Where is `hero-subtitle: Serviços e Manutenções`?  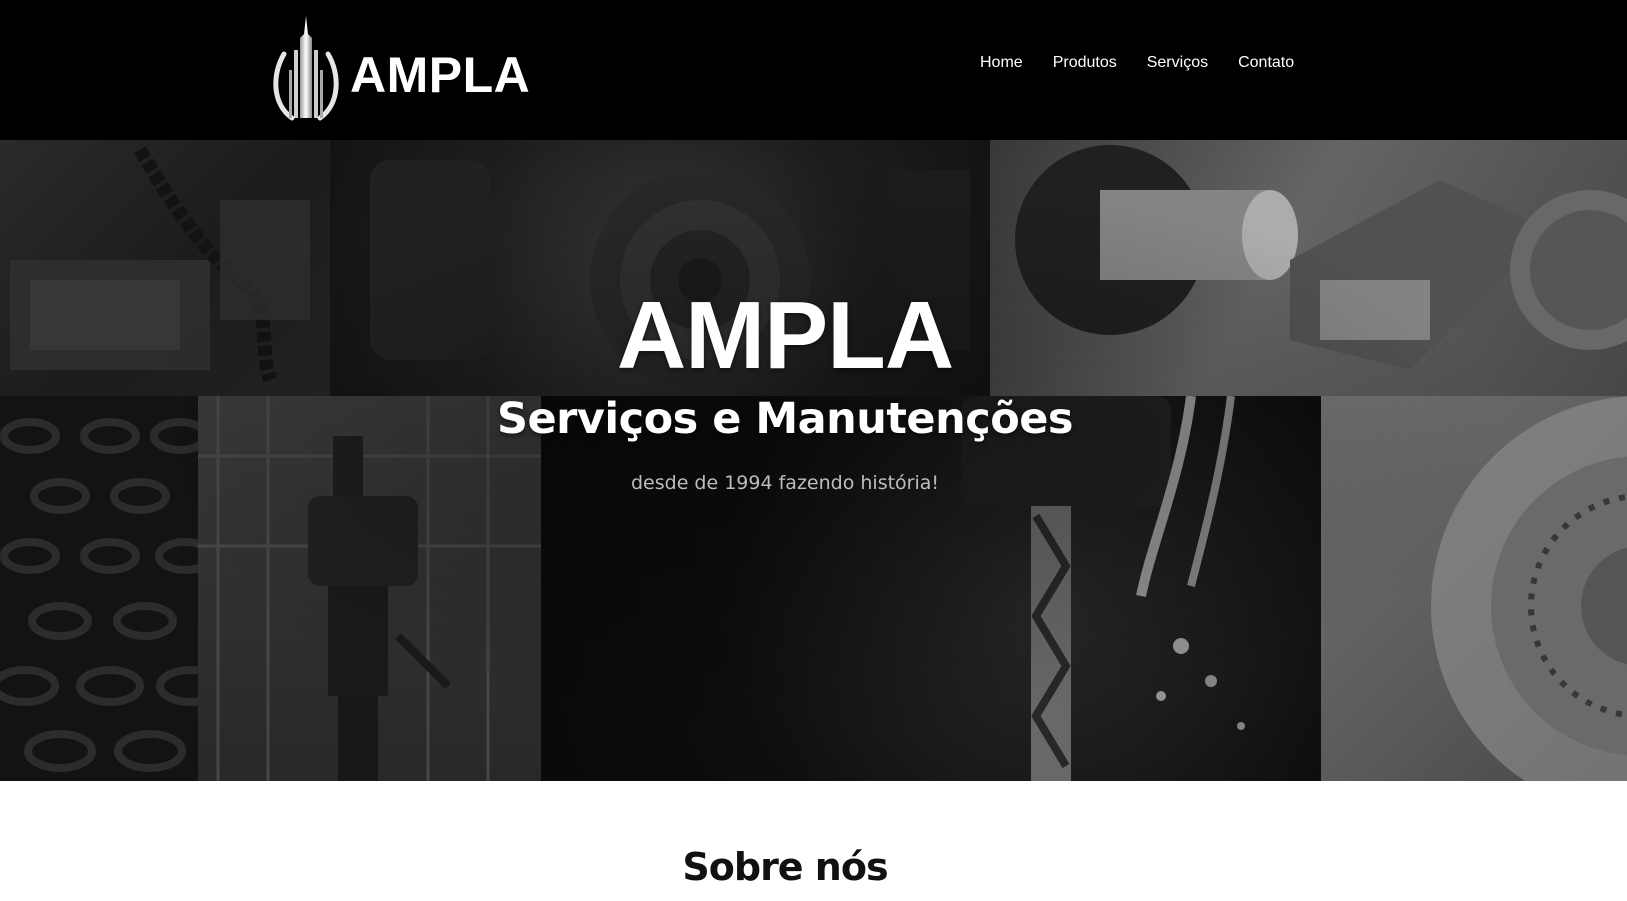
hero-subtitle: Serviços e Manutenções is located at coordinates (785, 419).